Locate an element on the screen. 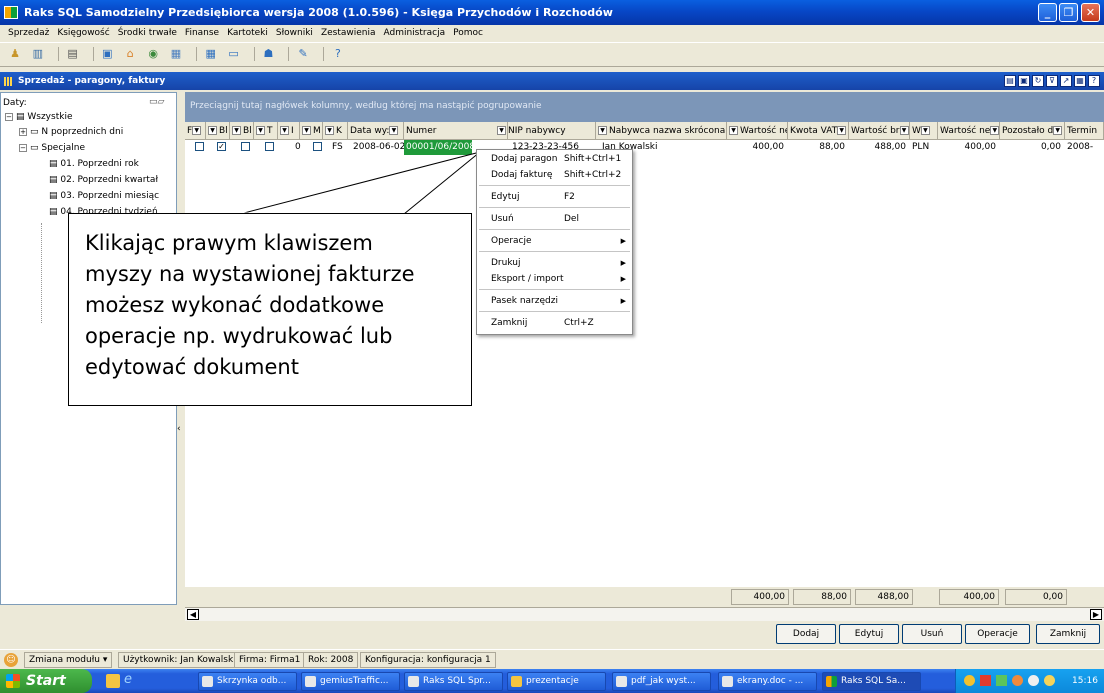  network-icon is located at coordinates (1001, 680).